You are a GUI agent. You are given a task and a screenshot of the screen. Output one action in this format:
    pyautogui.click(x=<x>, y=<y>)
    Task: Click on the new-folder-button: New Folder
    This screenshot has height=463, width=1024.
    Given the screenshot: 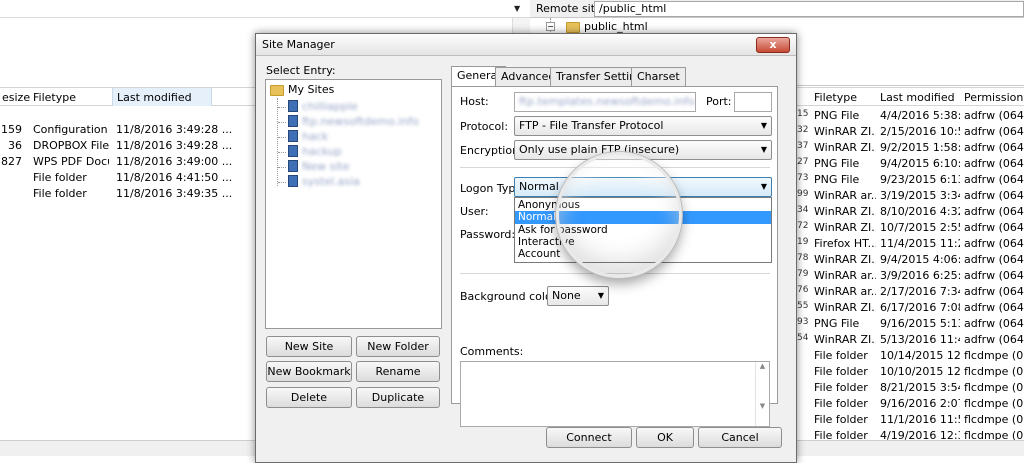 What is the action you would take?
    pyautogui.click(x=398, y=346)
    